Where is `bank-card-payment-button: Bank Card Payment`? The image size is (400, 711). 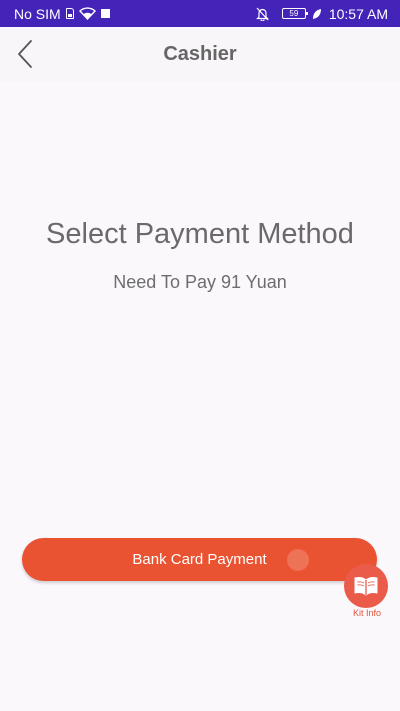 bank-card-payment-button: Bank Card Payment is located at coordinates (199, 559).